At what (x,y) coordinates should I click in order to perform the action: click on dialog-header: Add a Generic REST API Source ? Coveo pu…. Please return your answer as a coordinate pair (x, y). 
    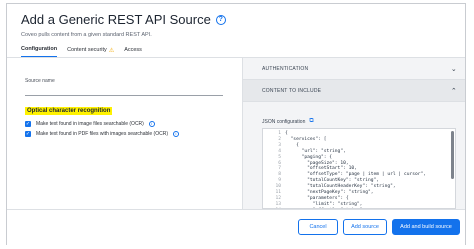
    Looking at the image, I should click on (123, 25).